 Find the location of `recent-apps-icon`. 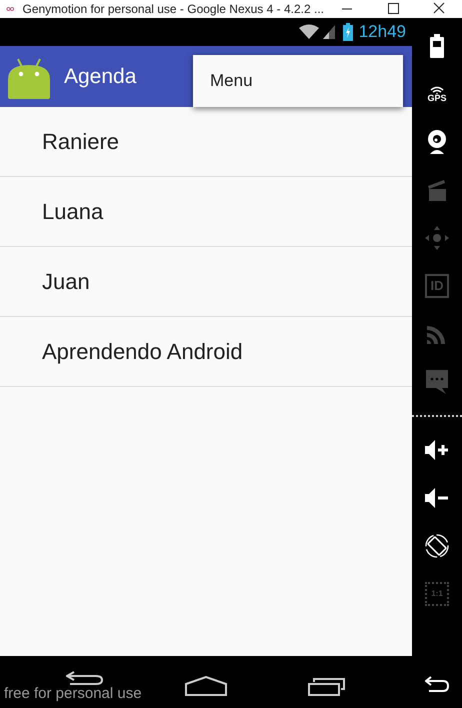

recent-apps-icon is located at coordinates (327, 686).